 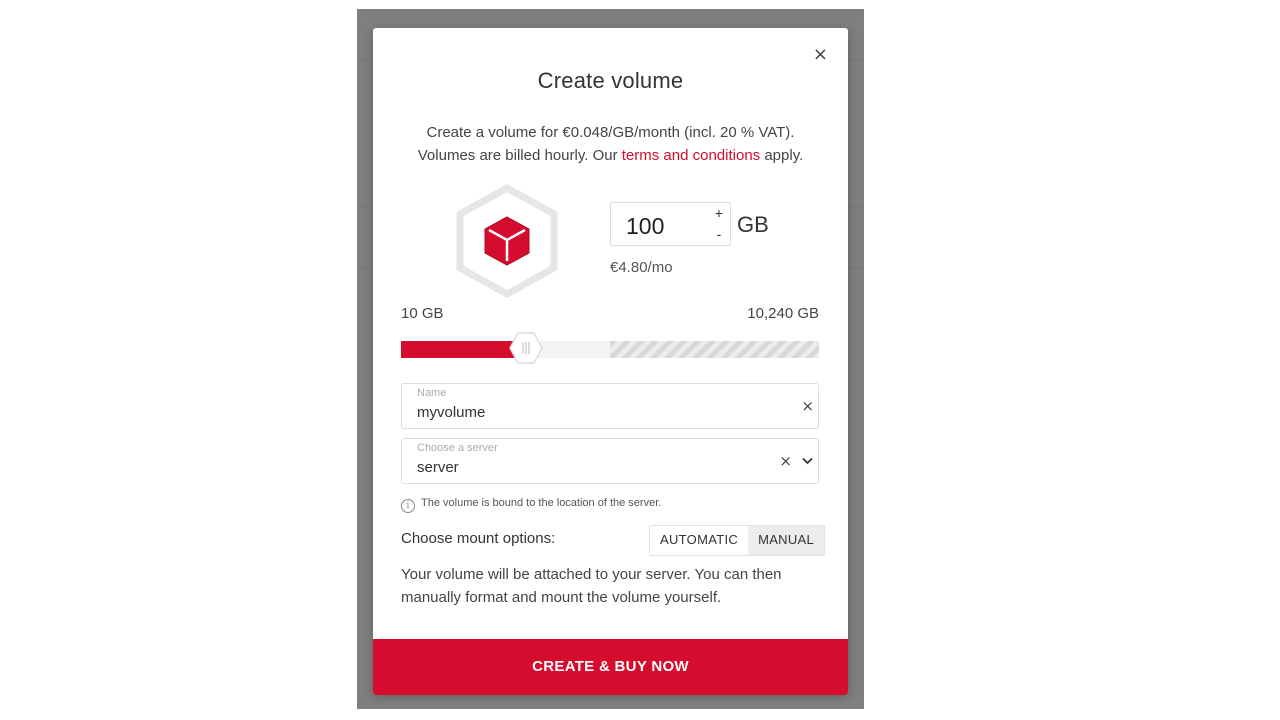 I want to click on mount-option-manual: MANUAL, so click(x=786, y=540).